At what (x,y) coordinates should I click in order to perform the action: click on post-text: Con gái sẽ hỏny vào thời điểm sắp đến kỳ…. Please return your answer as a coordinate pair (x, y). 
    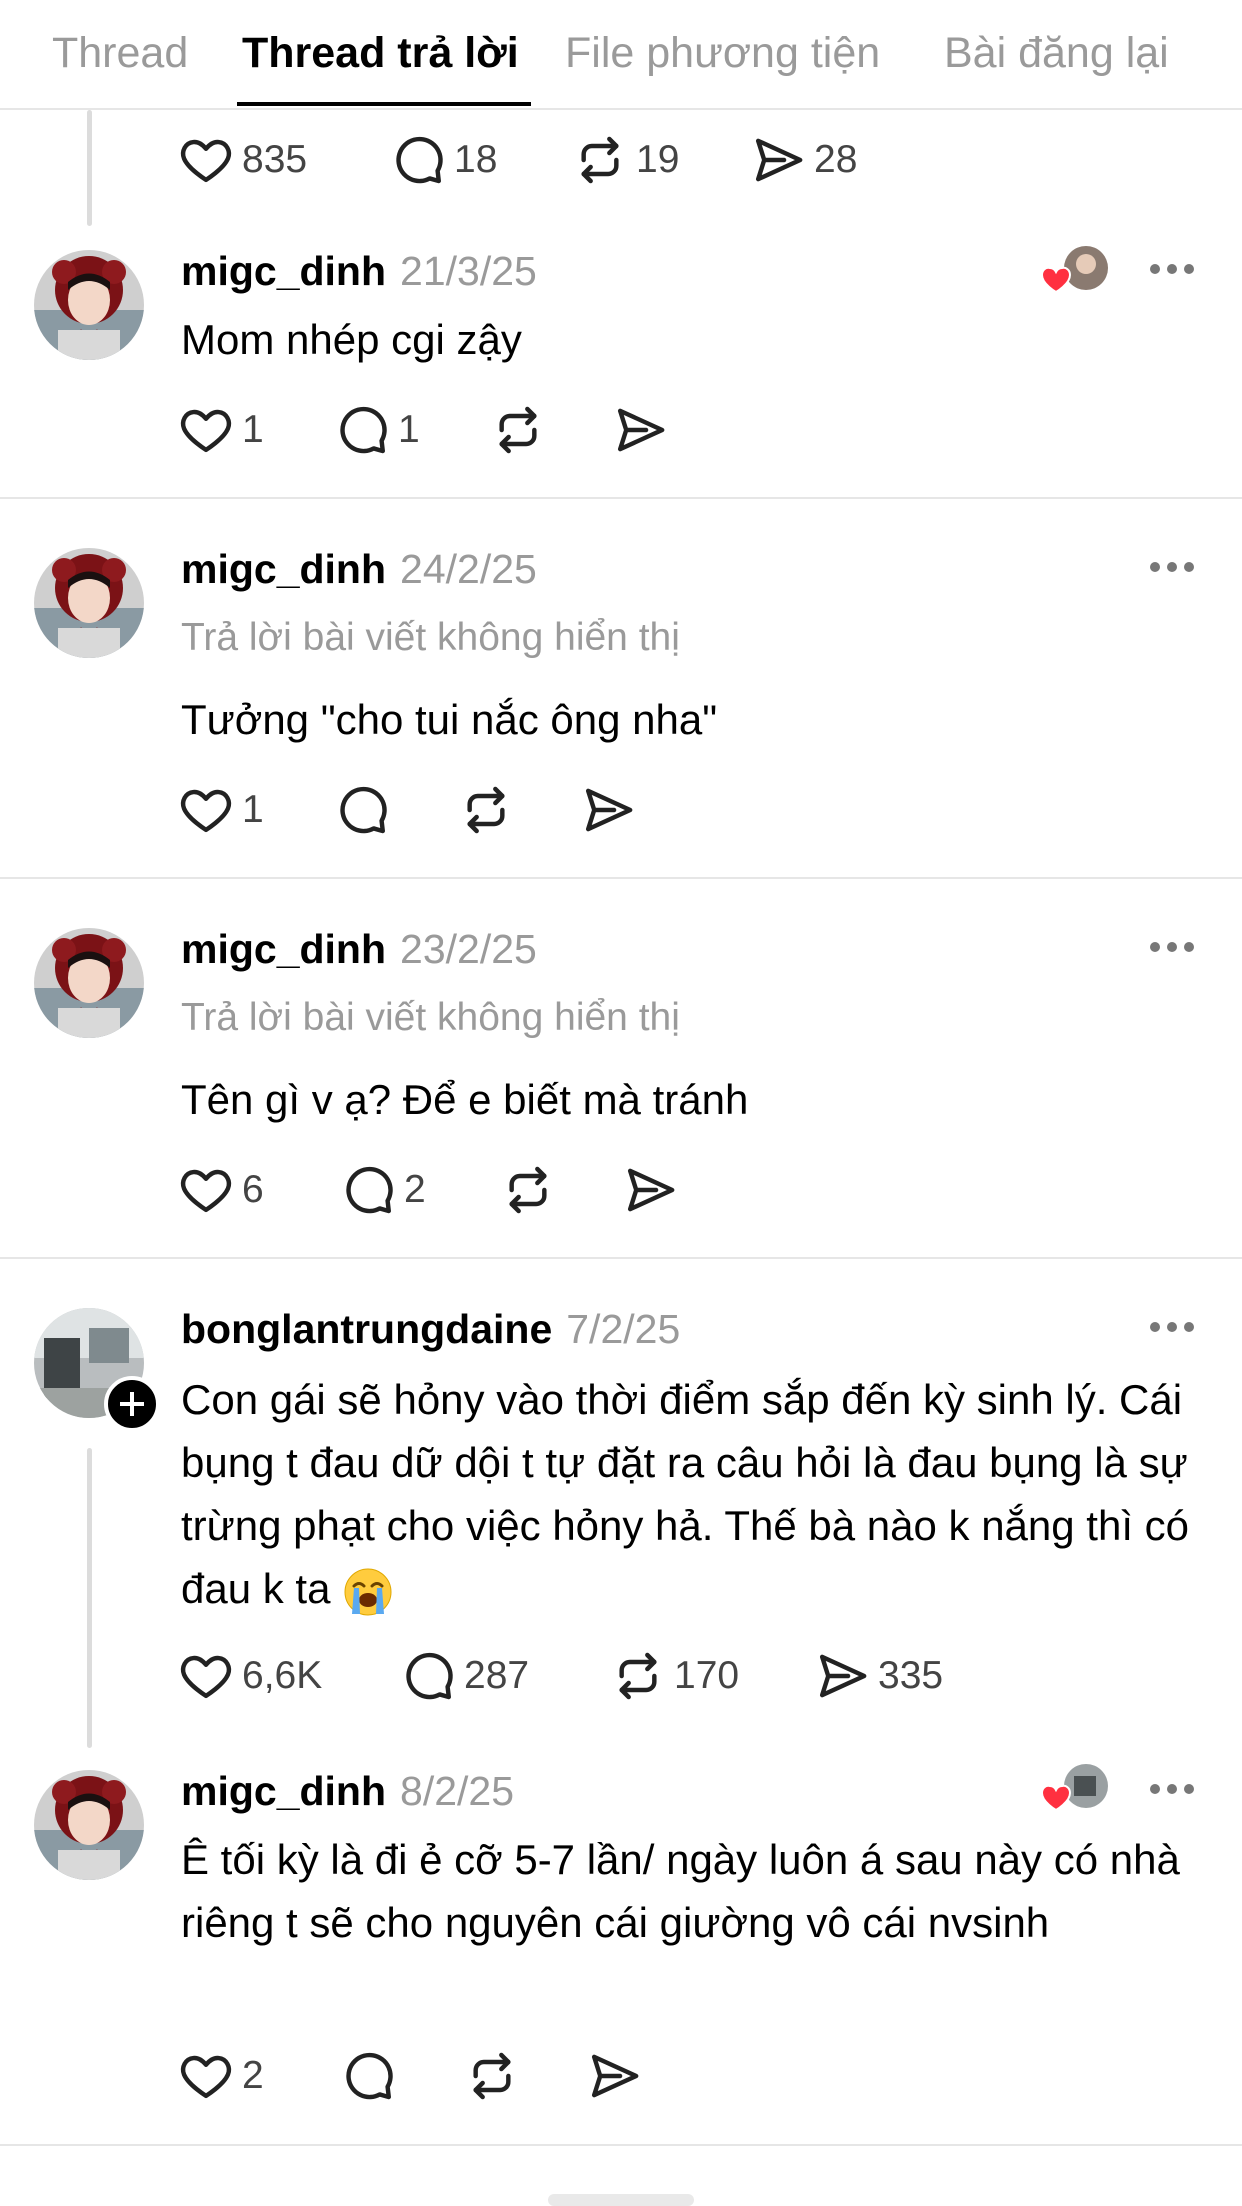
    Looking at the image, I should click on (686, 1494).